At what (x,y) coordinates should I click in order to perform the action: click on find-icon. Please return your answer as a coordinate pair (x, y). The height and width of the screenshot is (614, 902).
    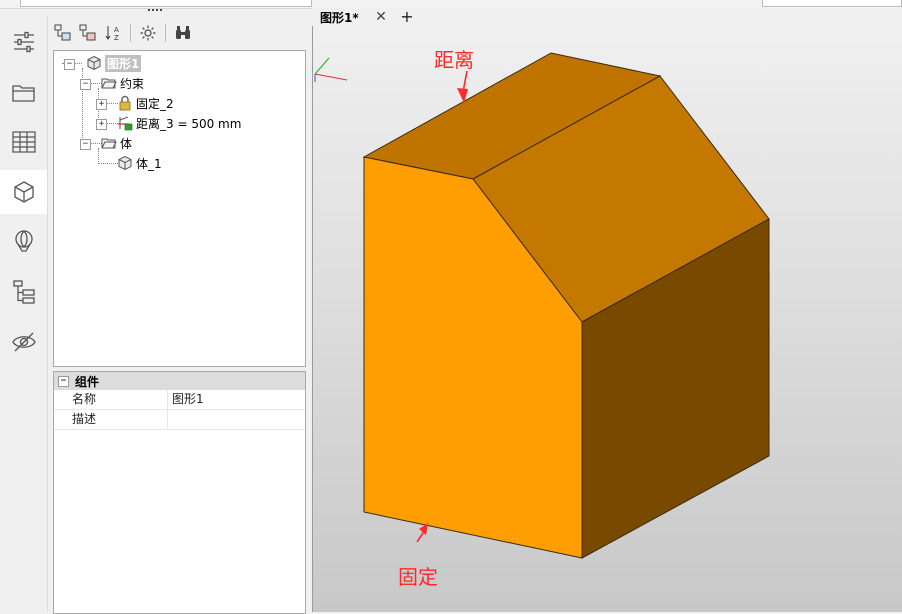
    Looking at the image, I should click on (183, 32).